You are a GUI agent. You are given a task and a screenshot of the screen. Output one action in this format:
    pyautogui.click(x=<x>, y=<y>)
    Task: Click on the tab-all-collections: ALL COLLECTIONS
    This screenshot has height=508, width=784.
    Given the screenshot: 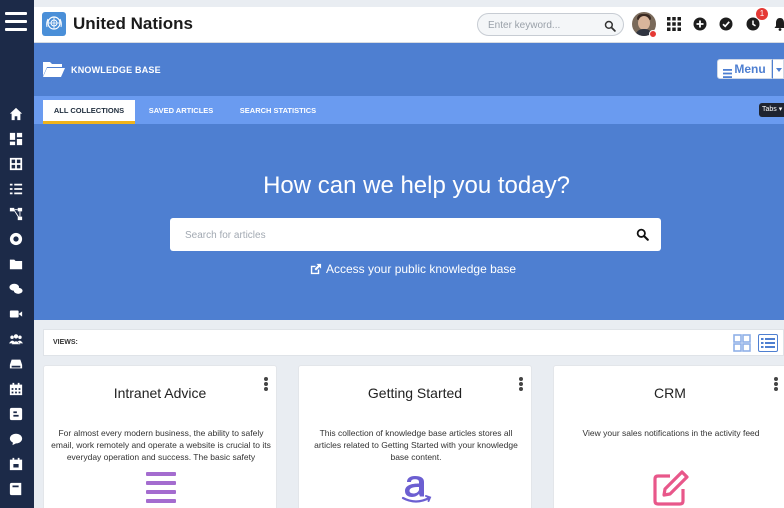 What is the action you would take?
    pyautogui.click(x=89, y=112)
    